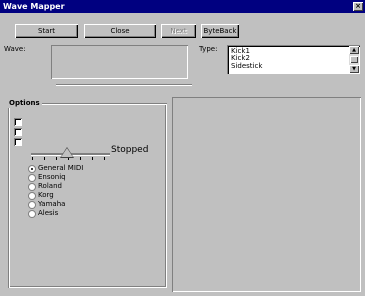 The image size is (365, 296). Describe the element at coordinates (354, 69) in the screenshot. I see `scroll-down-icon: ▼` at that location.